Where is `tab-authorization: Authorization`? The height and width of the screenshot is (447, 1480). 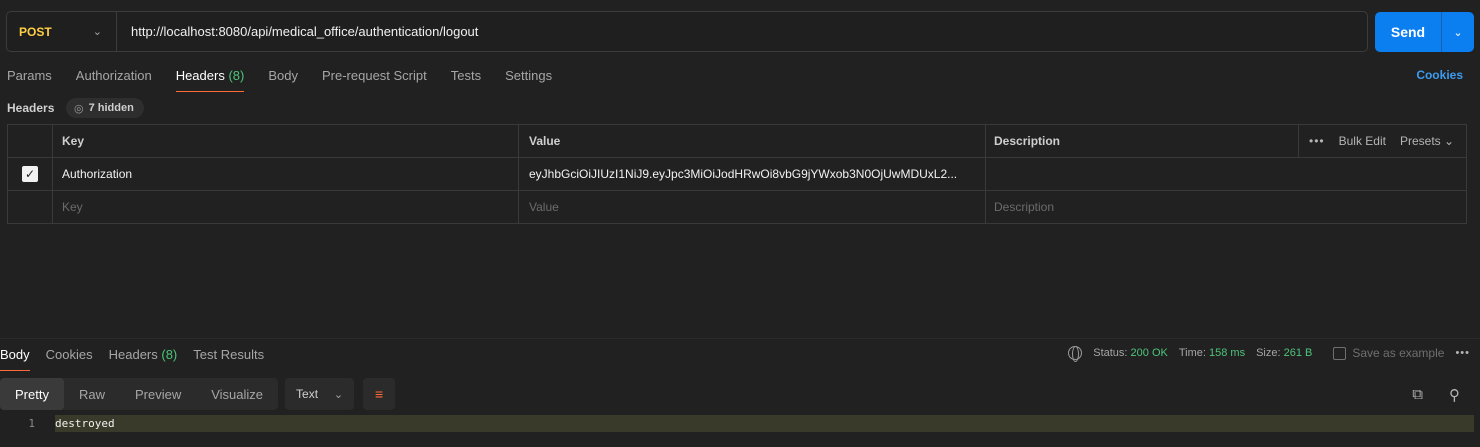 tab-authorization: Authorization is located at coordinates (114, 80).